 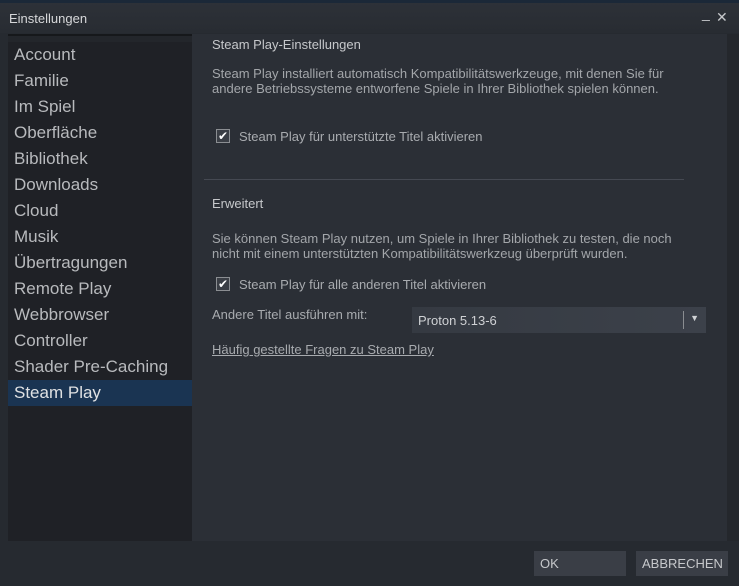 I want to click on faq-link: Häufig gestellte Fragen zu Steam Play, so click(x=323, y=349).